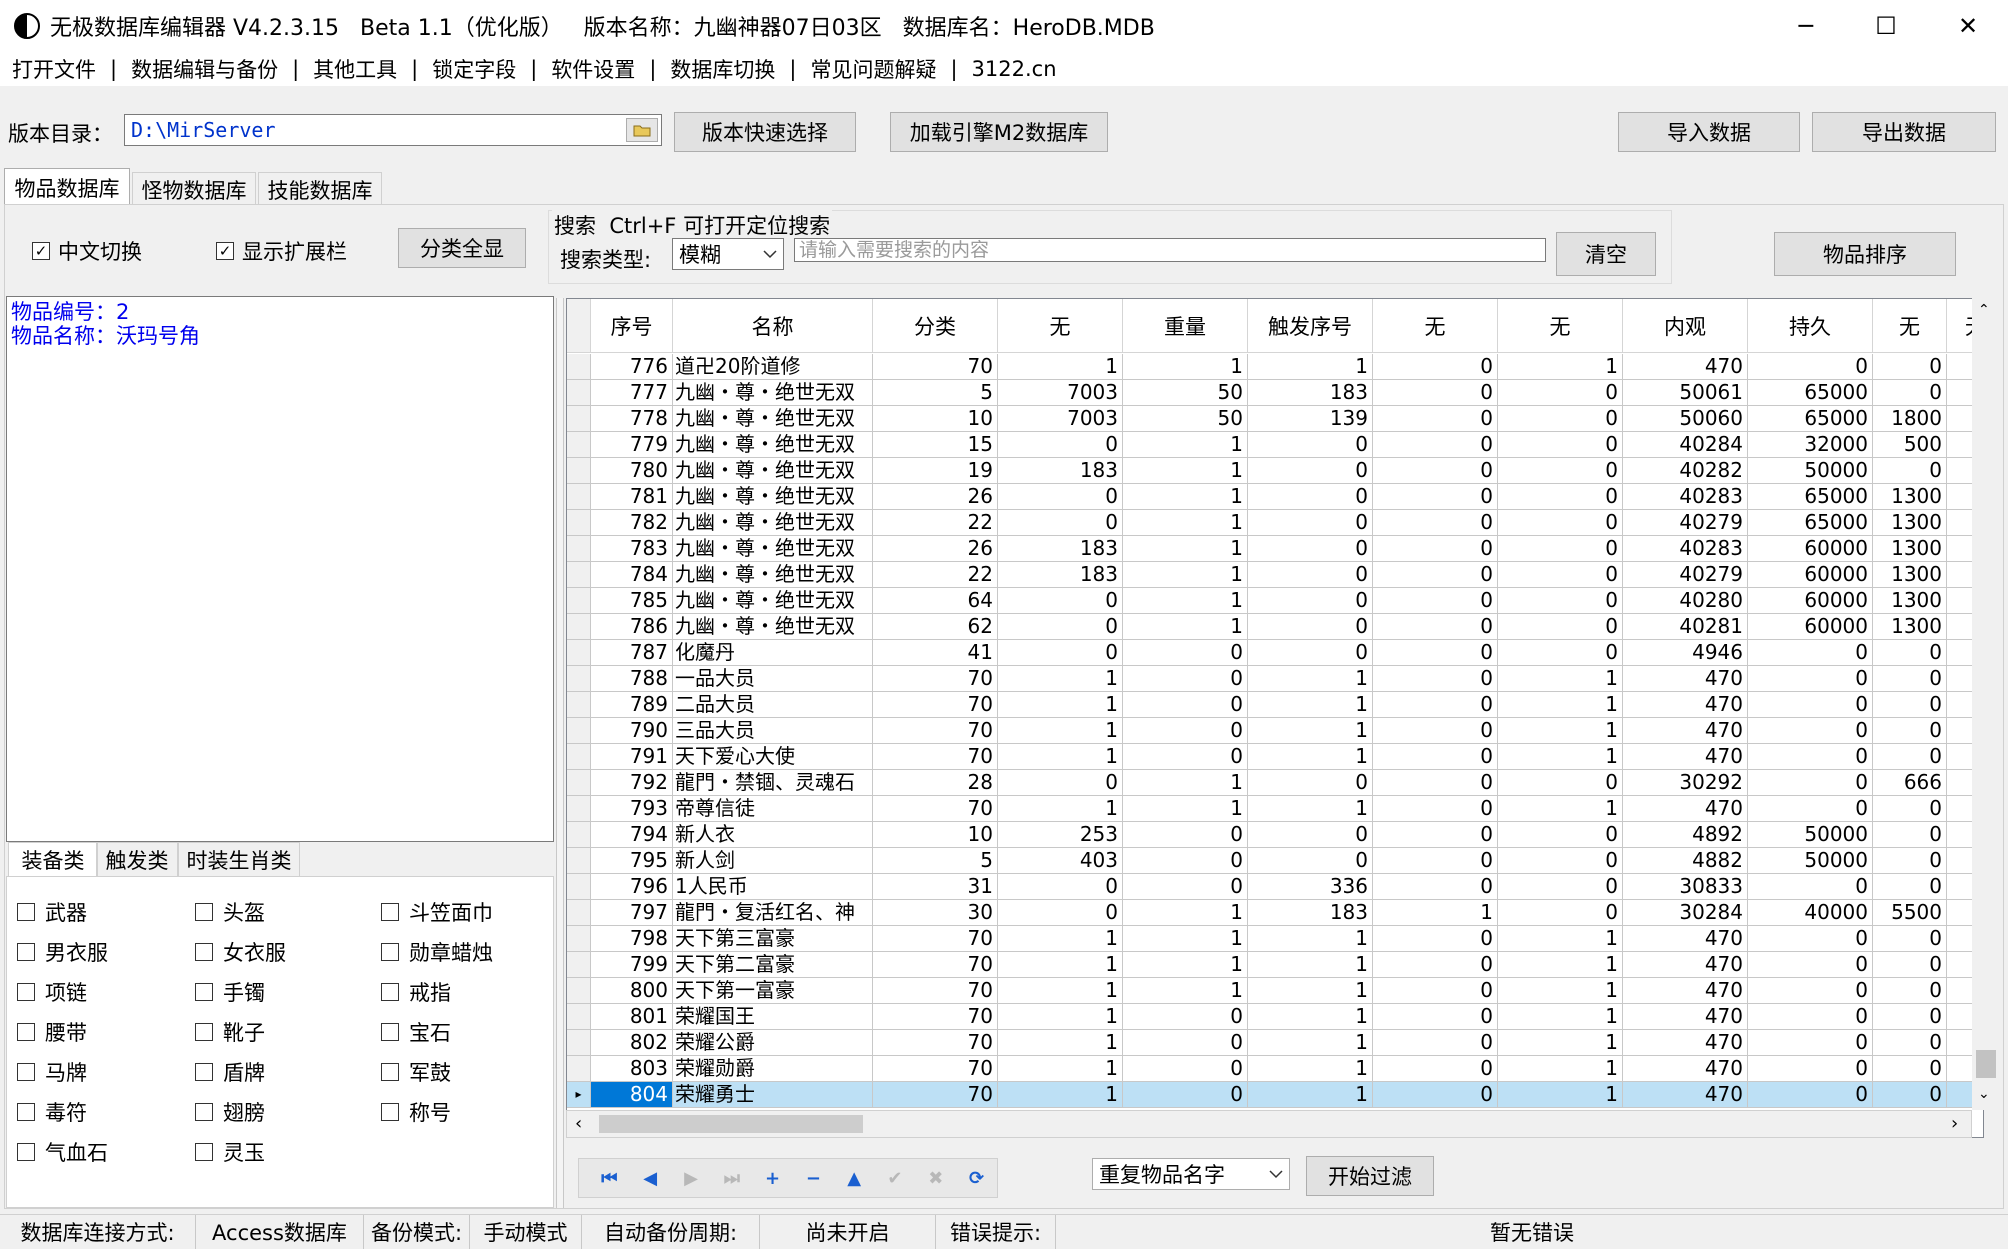  Describe the element at coordinates (1810, 861) in the screenshot. I see `table-cell: 50000` at that location.